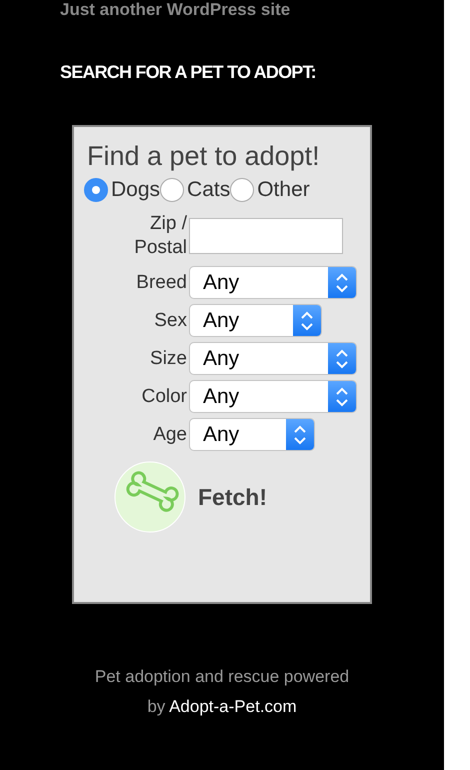 This screenshot has width=470, height=770. What do you see at coordinates (175, 10) in the screenshot?
I see `site-tagline: Just another WordPress site` at bounding box center [175, 10].